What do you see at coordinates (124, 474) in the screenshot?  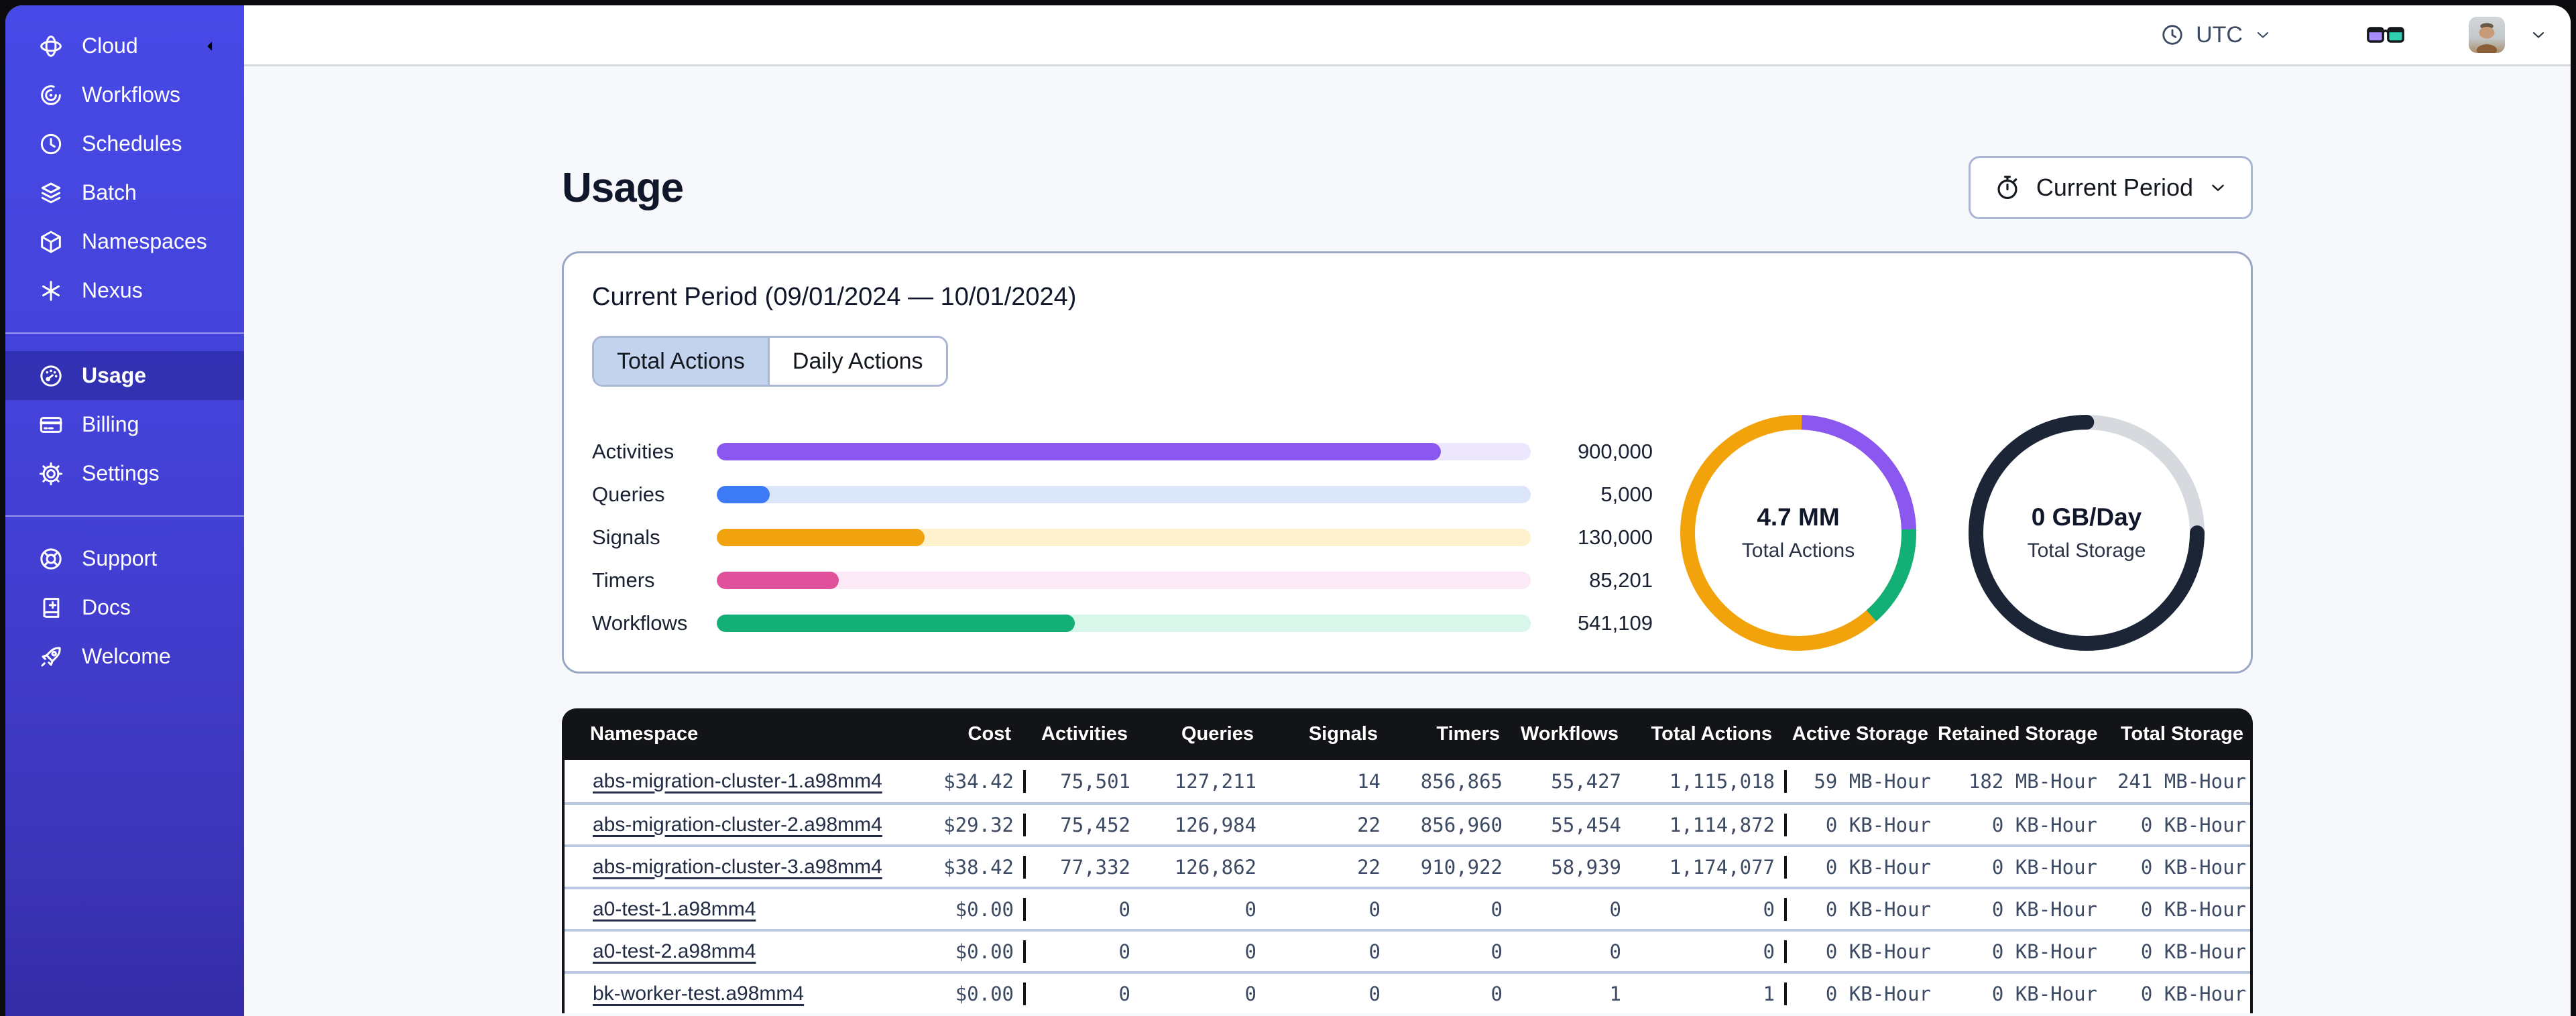 I see `sidebar-item-settings: Settings` at bounding box center [124, 474].